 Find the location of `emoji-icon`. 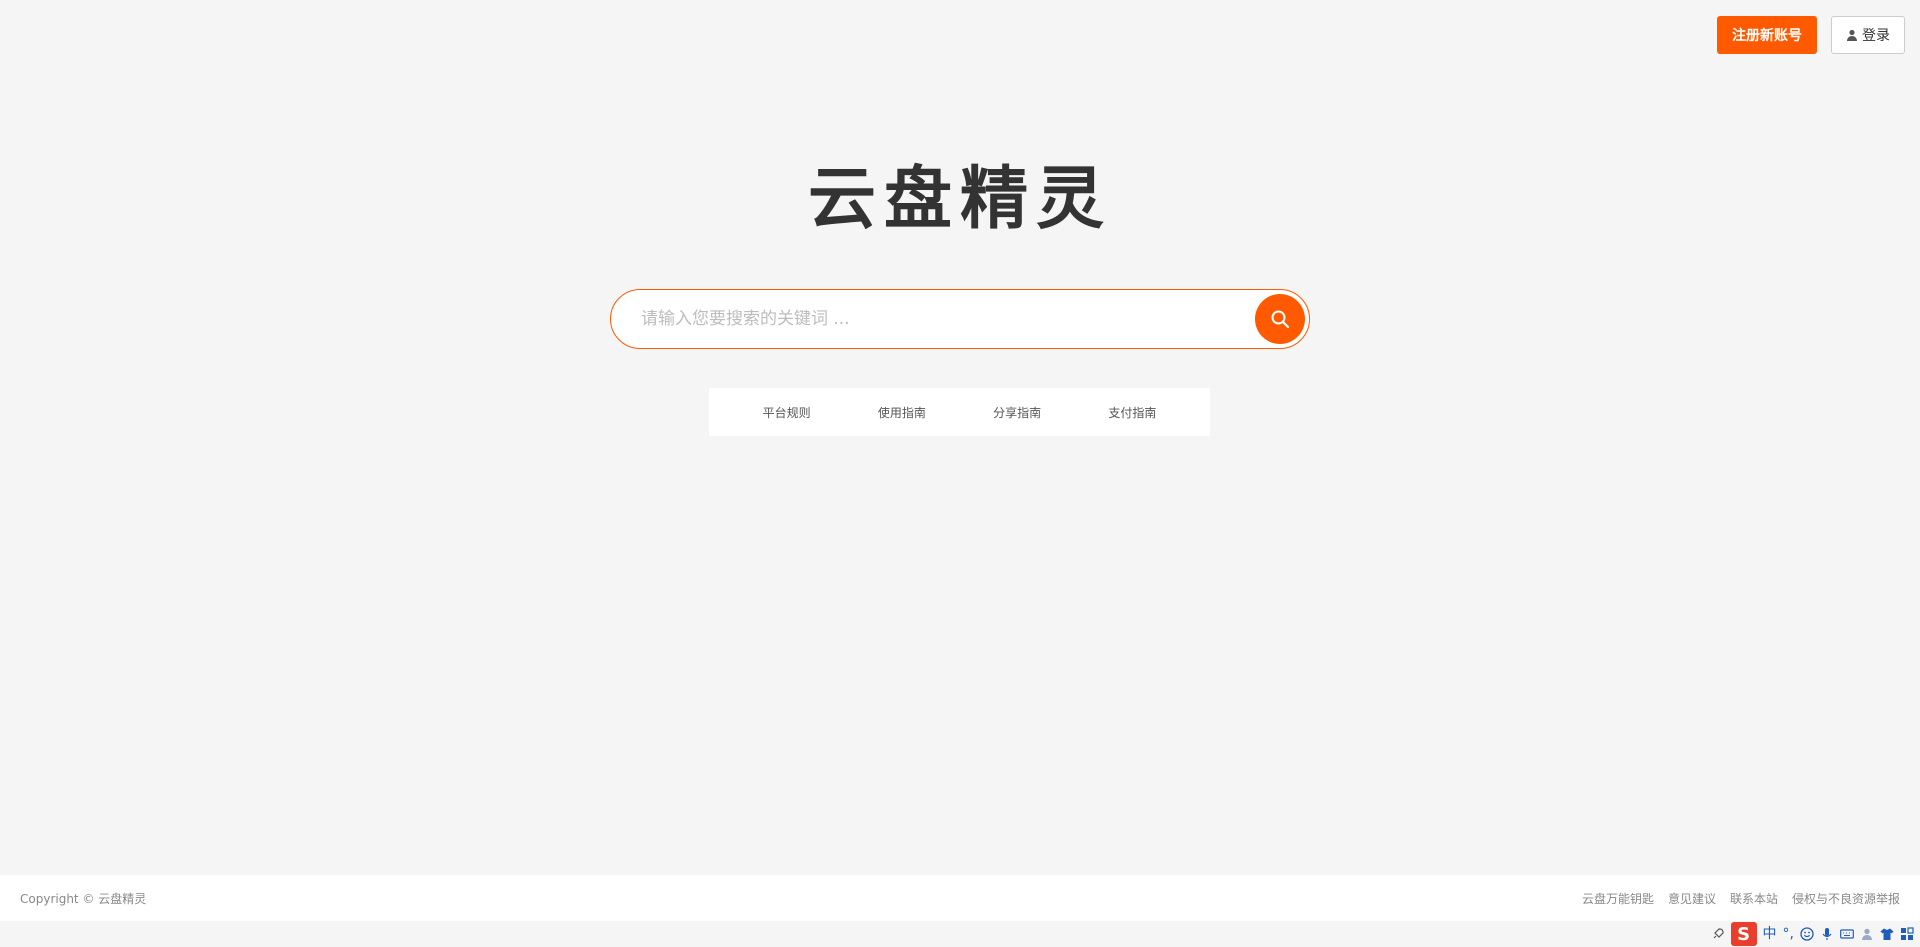

emoji-icon is located at coordinates (1807, 934).